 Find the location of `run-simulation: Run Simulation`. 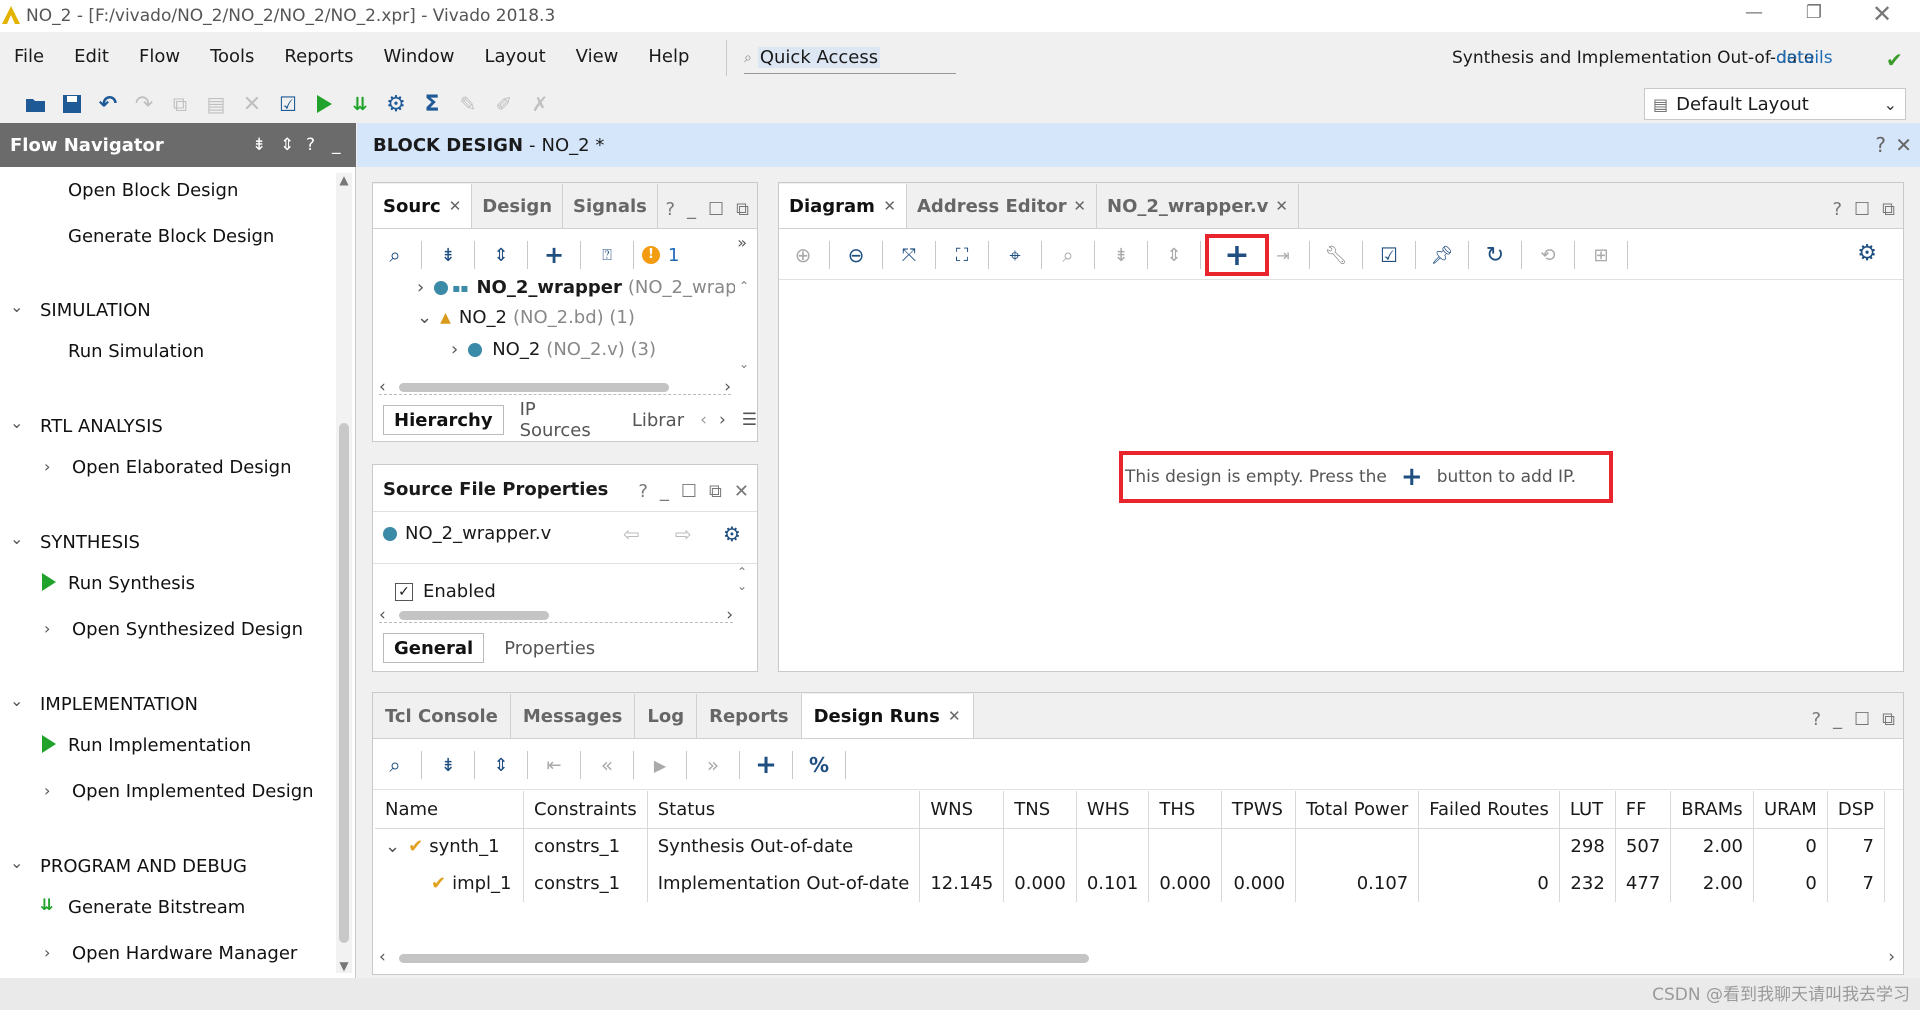

run-simulation: Run Simulation is located at coordinates (136, 351).